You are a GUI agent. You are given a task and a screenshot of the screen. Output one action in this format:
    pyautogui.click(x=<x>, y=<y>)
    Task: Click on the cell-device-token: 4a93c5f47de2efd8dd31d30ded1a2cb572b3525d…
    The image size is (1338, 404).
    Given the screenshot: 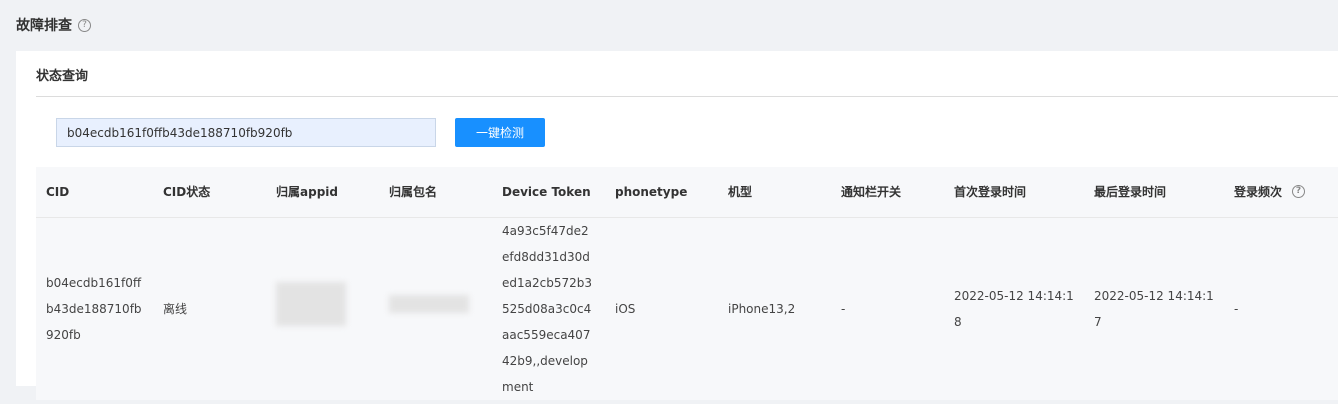 What is the action you would take?
    pyautogui.click(x=547, y=308)
    